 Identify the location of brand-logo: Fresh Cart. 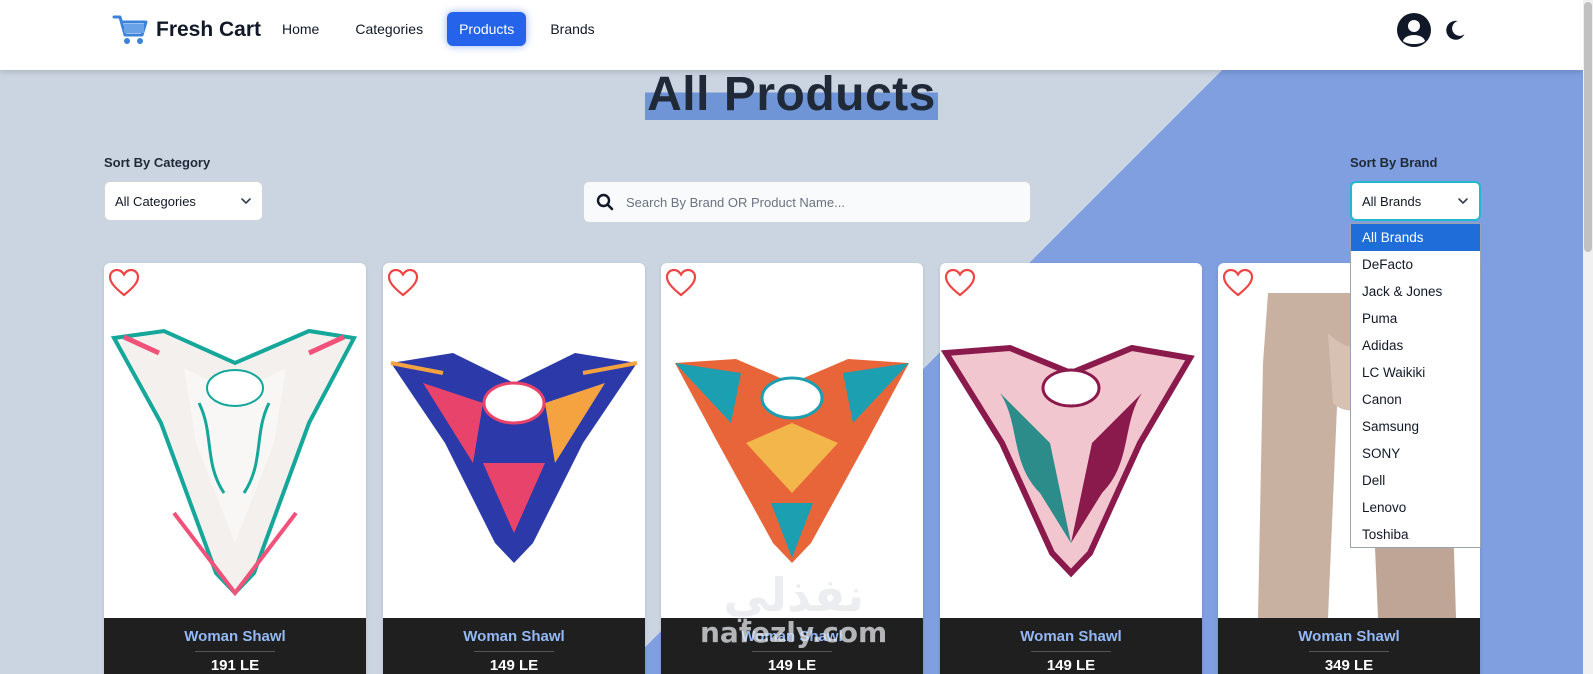
(186, 30).